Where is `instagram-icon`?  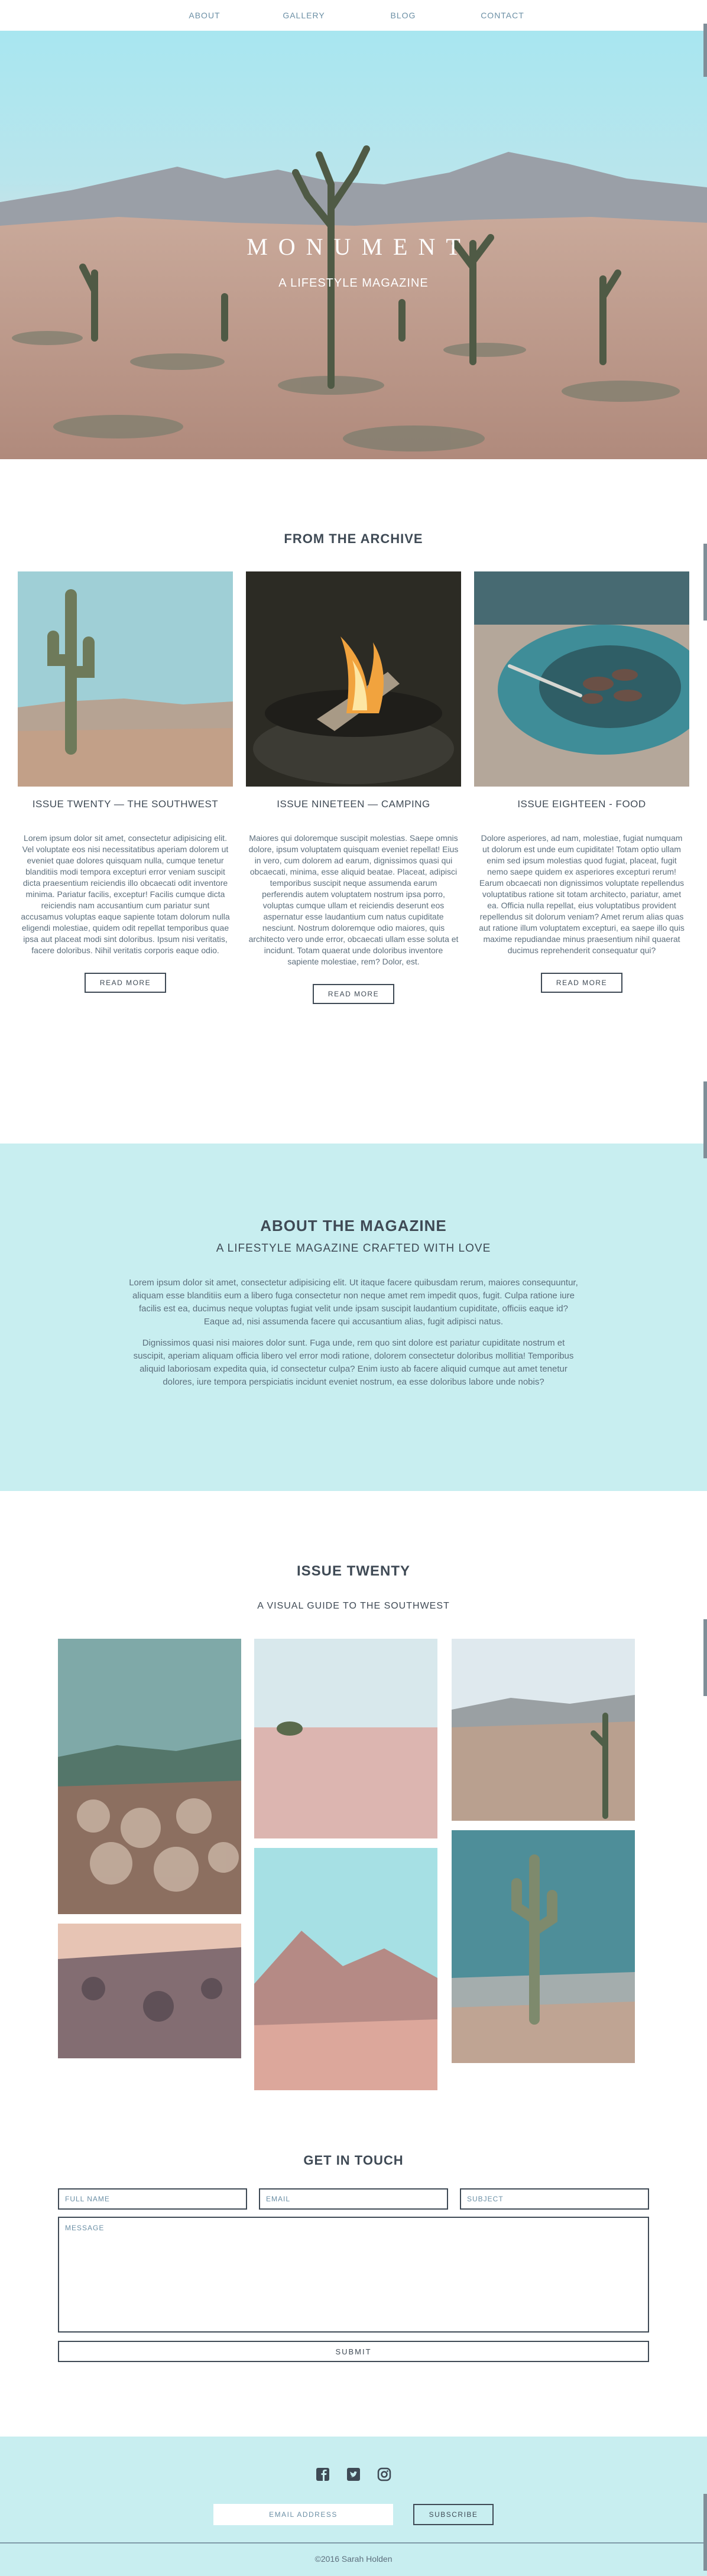 instagram-icon is located at coordinates (384, 2474).